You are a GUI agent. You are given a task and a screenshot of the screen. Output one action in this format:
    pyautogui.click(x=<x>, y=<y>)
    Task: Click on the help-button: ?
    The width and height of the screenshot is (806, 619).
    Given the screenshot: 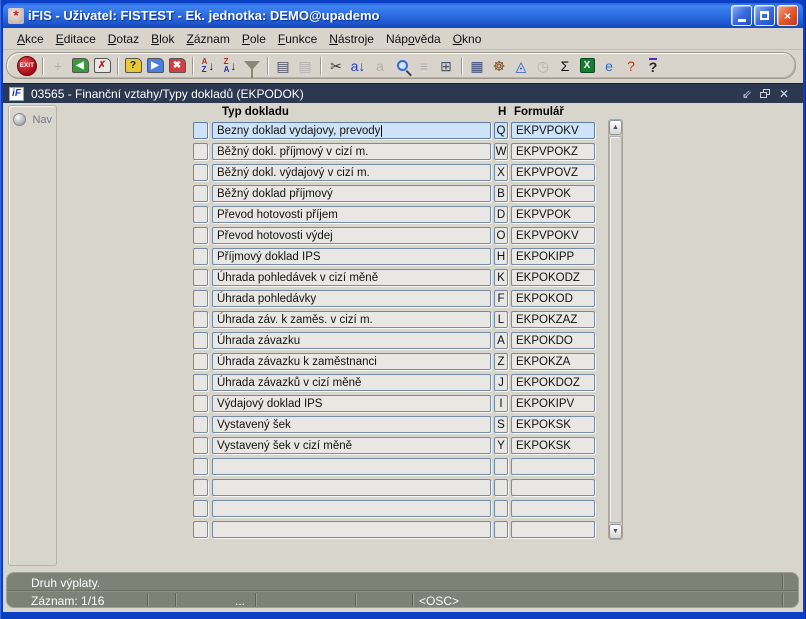 What is the action you would take?
    pyautogui.click(x=653, y=66)
    